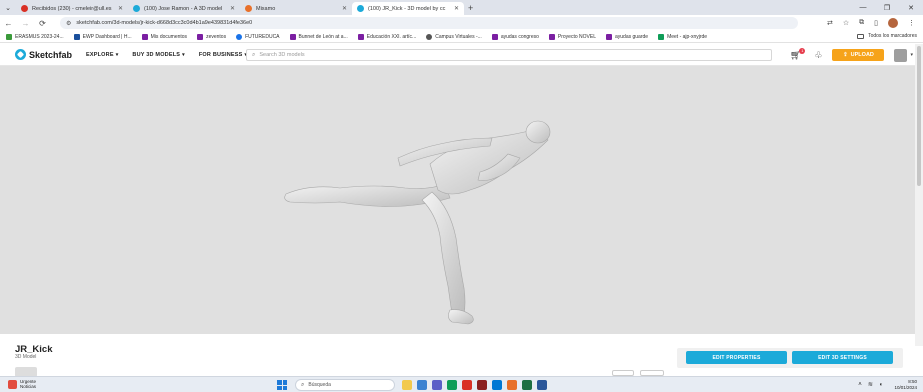 The image size is (923, 392). I want to click on taskbar-apps, so click(474, 385).